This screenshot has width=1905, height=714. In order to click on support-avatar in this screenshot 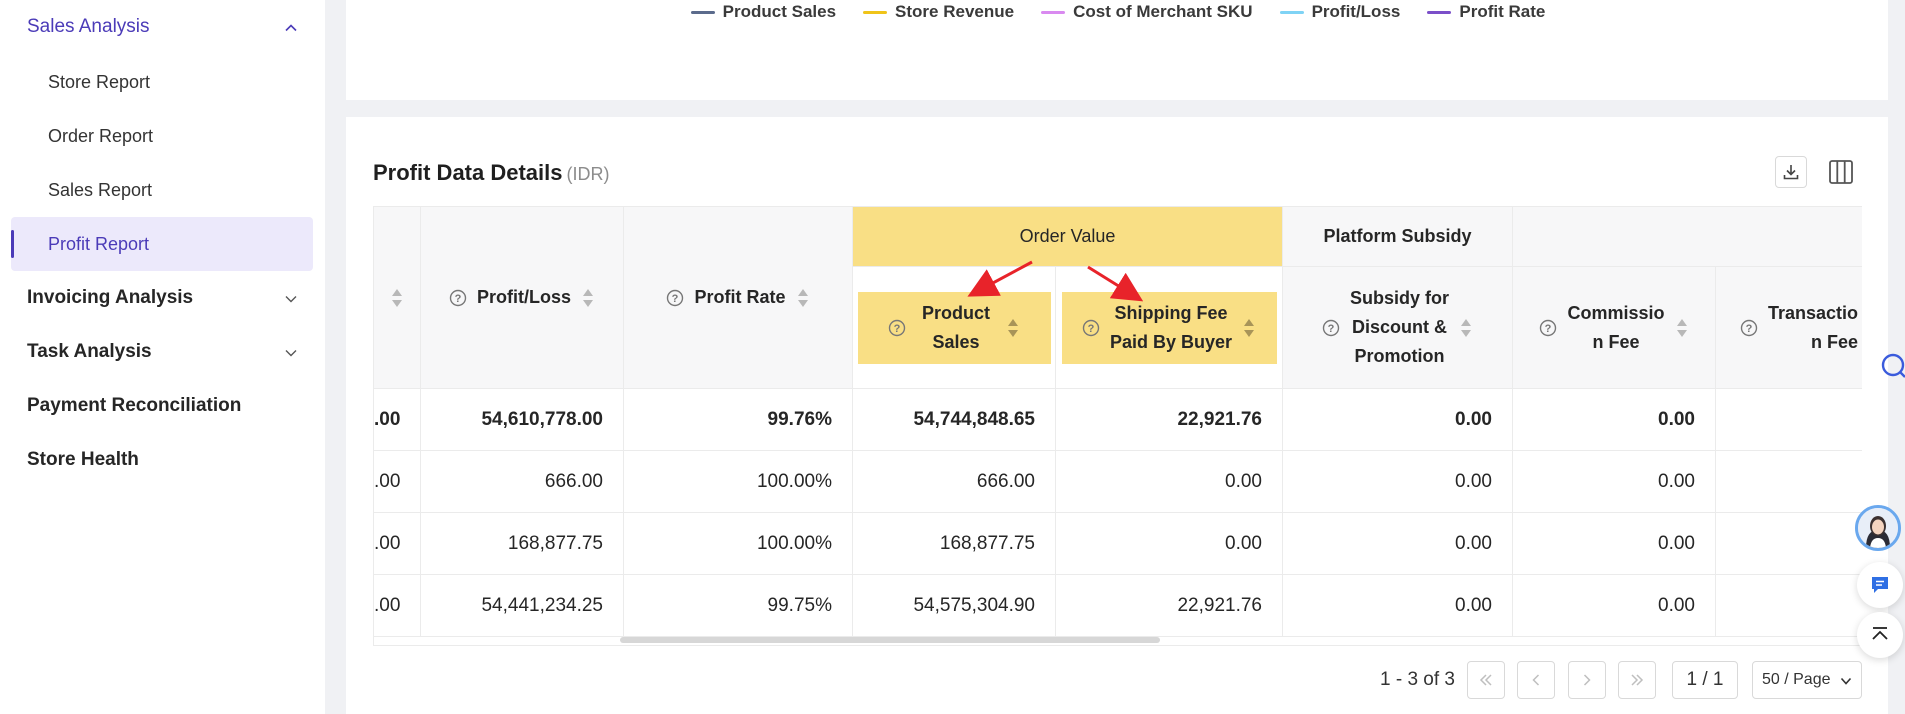, I will do `click(1878, 528)`.